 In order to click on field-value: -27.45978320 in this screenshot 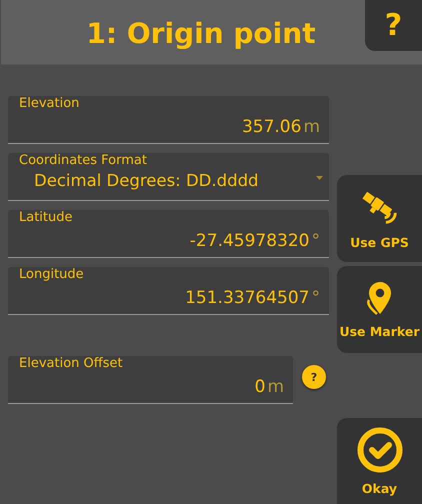, I will do `click(250, 241)`.